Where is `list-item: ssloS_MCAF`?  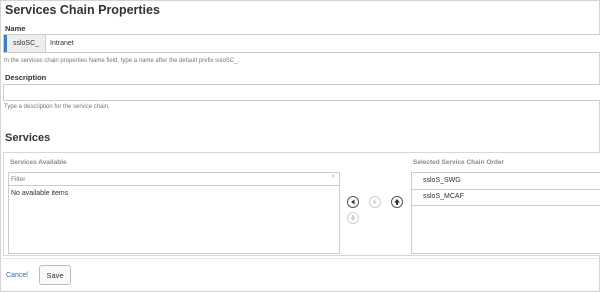
list-item: ssloS_MCAF is located at coordinates (506, 197).